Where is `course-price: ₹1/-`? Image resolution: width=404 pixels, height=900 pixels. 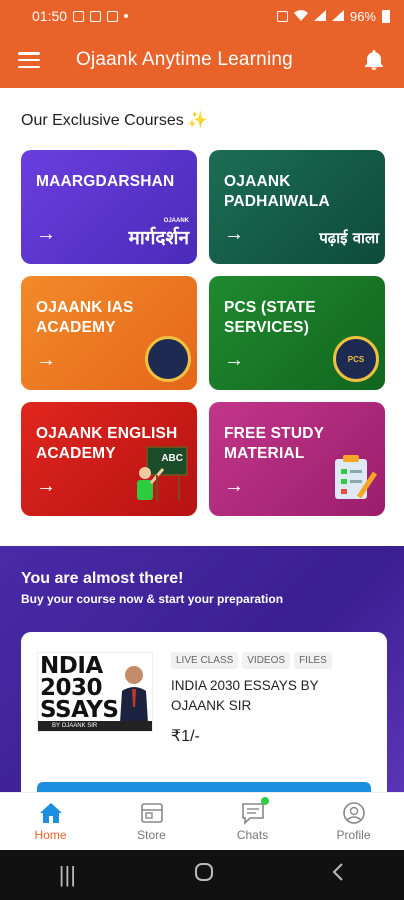 course-price: ₹1/- is located at coordinates (185, 736).